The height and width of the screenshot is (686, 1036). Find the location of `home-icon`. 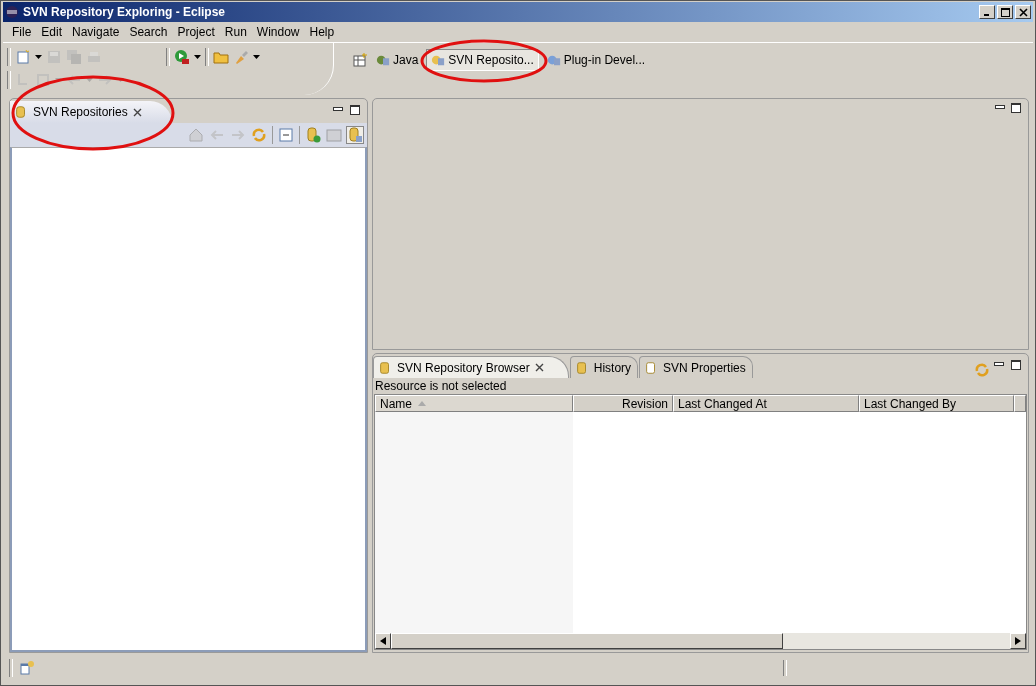

home-icon is located at coordinates (196, 135).